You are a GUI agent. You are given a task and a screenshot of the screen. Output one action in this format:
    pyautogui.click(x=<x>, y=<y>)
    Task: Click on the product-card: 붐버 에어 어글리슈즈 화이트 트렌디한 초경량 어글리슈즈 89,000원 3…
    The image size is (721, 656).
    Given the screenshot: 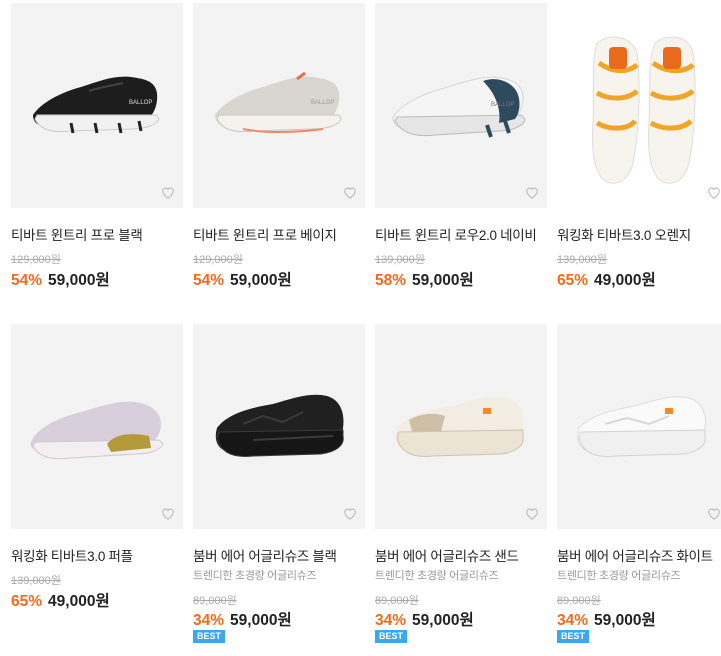 What is the action you would take?
    pyautogui.click(x=639, y=484)
    